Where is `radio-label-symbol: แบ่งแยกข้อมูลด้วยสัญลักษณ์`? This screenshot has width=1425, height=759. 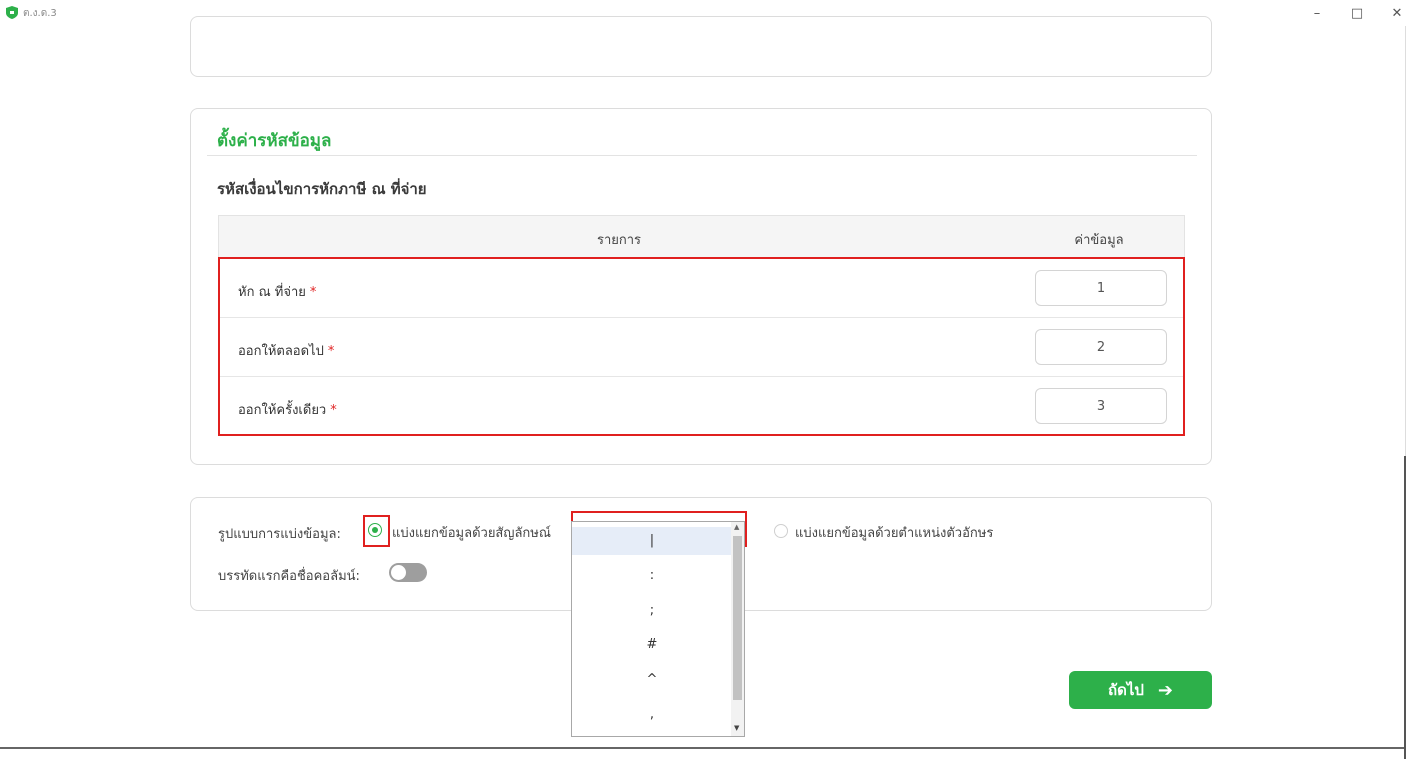 radio-label-symbol: แบ่งแยกข้อมูลด้วยสัญลักษณ์ is located at coordinates (471, 532).